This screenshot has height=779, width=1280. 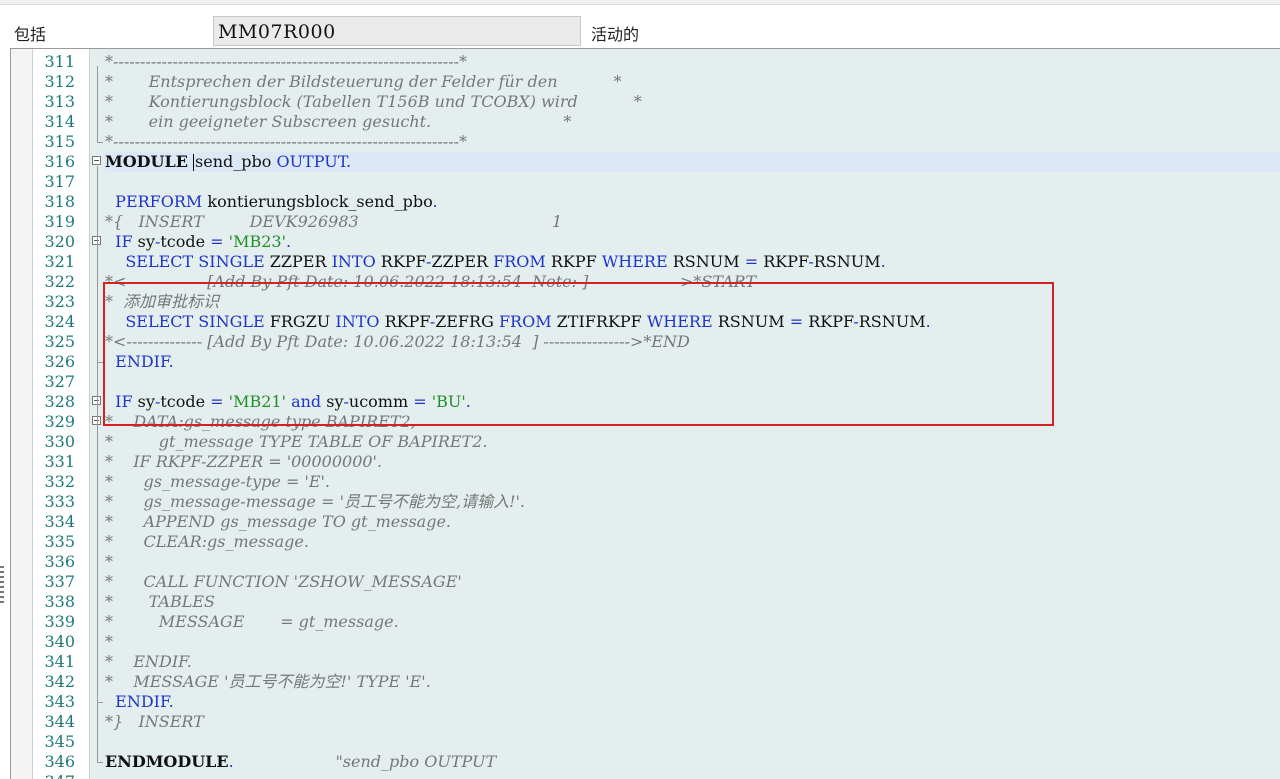 What do you see at coordinates (645, 722) in the screenshot?
I see `code-line: 344 *} INSERT` at bounding box center [645, 722].